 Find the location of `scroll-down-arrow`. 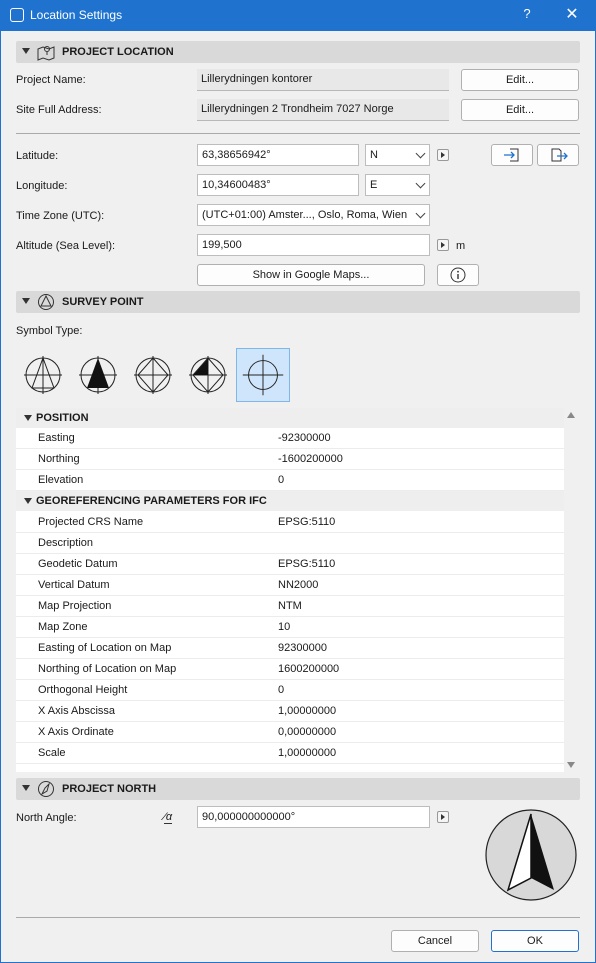

scroll-down-arrow is located at coordinates (571, 765).